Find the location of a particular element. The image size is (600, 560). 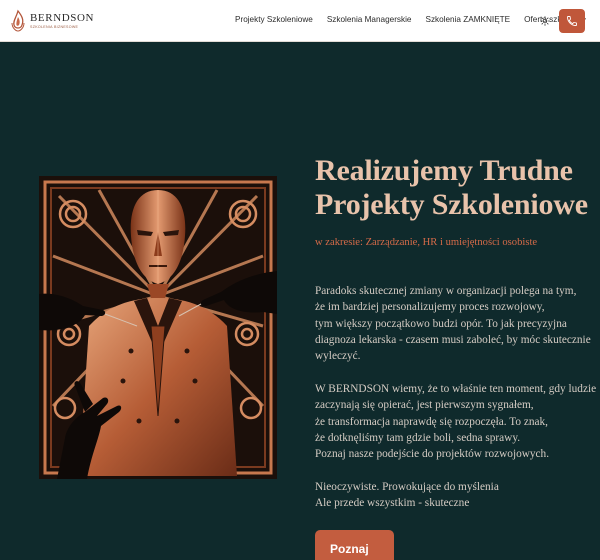

hero-title: Realizujemy Trudne Projekty Szkoleniowe is located at coordinates (452, 188).